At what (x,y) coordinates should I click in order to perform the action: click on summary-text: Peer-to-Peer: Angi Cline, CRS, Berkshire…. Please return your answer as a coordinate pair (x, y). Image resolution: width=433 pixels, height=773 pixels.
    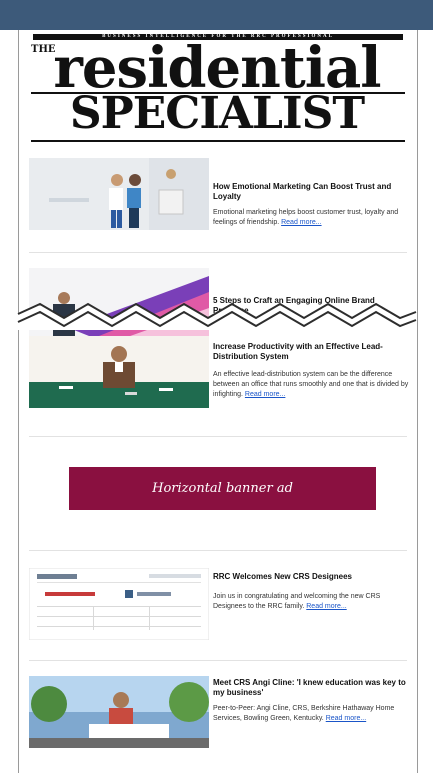
    Looking at the image, I should click on (304, 713).